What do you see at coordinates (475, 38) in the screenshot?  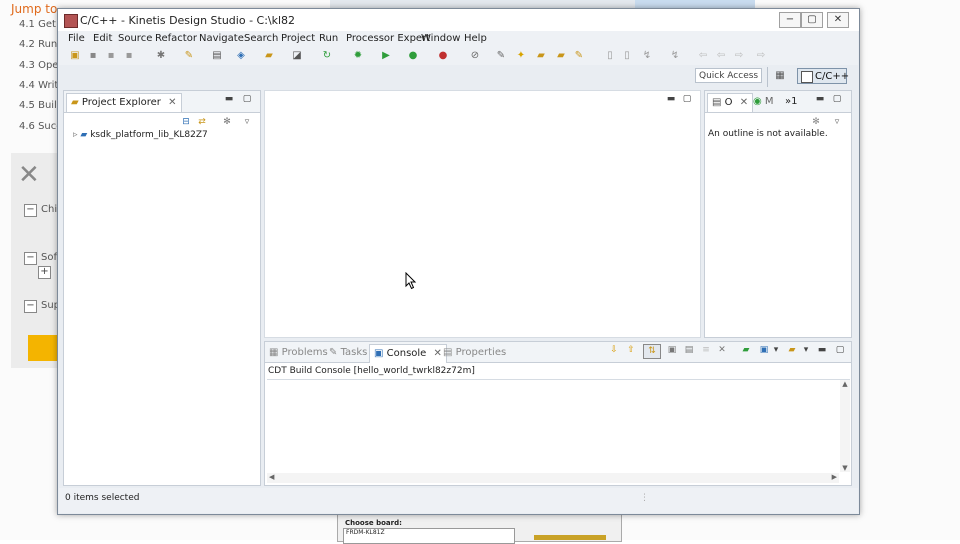 I see `menu-help: Help` at bounding box center [475, 38].